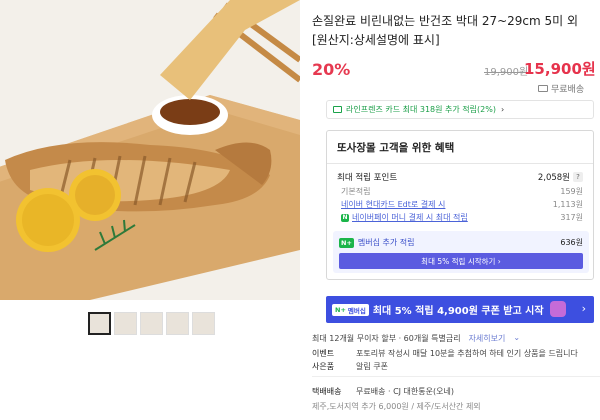 The width and height of the screenshot is (600, 420). Describe the element at coordinates (568, 90) in the screenshot. I see `shipping-label: 무료배송` at that location.